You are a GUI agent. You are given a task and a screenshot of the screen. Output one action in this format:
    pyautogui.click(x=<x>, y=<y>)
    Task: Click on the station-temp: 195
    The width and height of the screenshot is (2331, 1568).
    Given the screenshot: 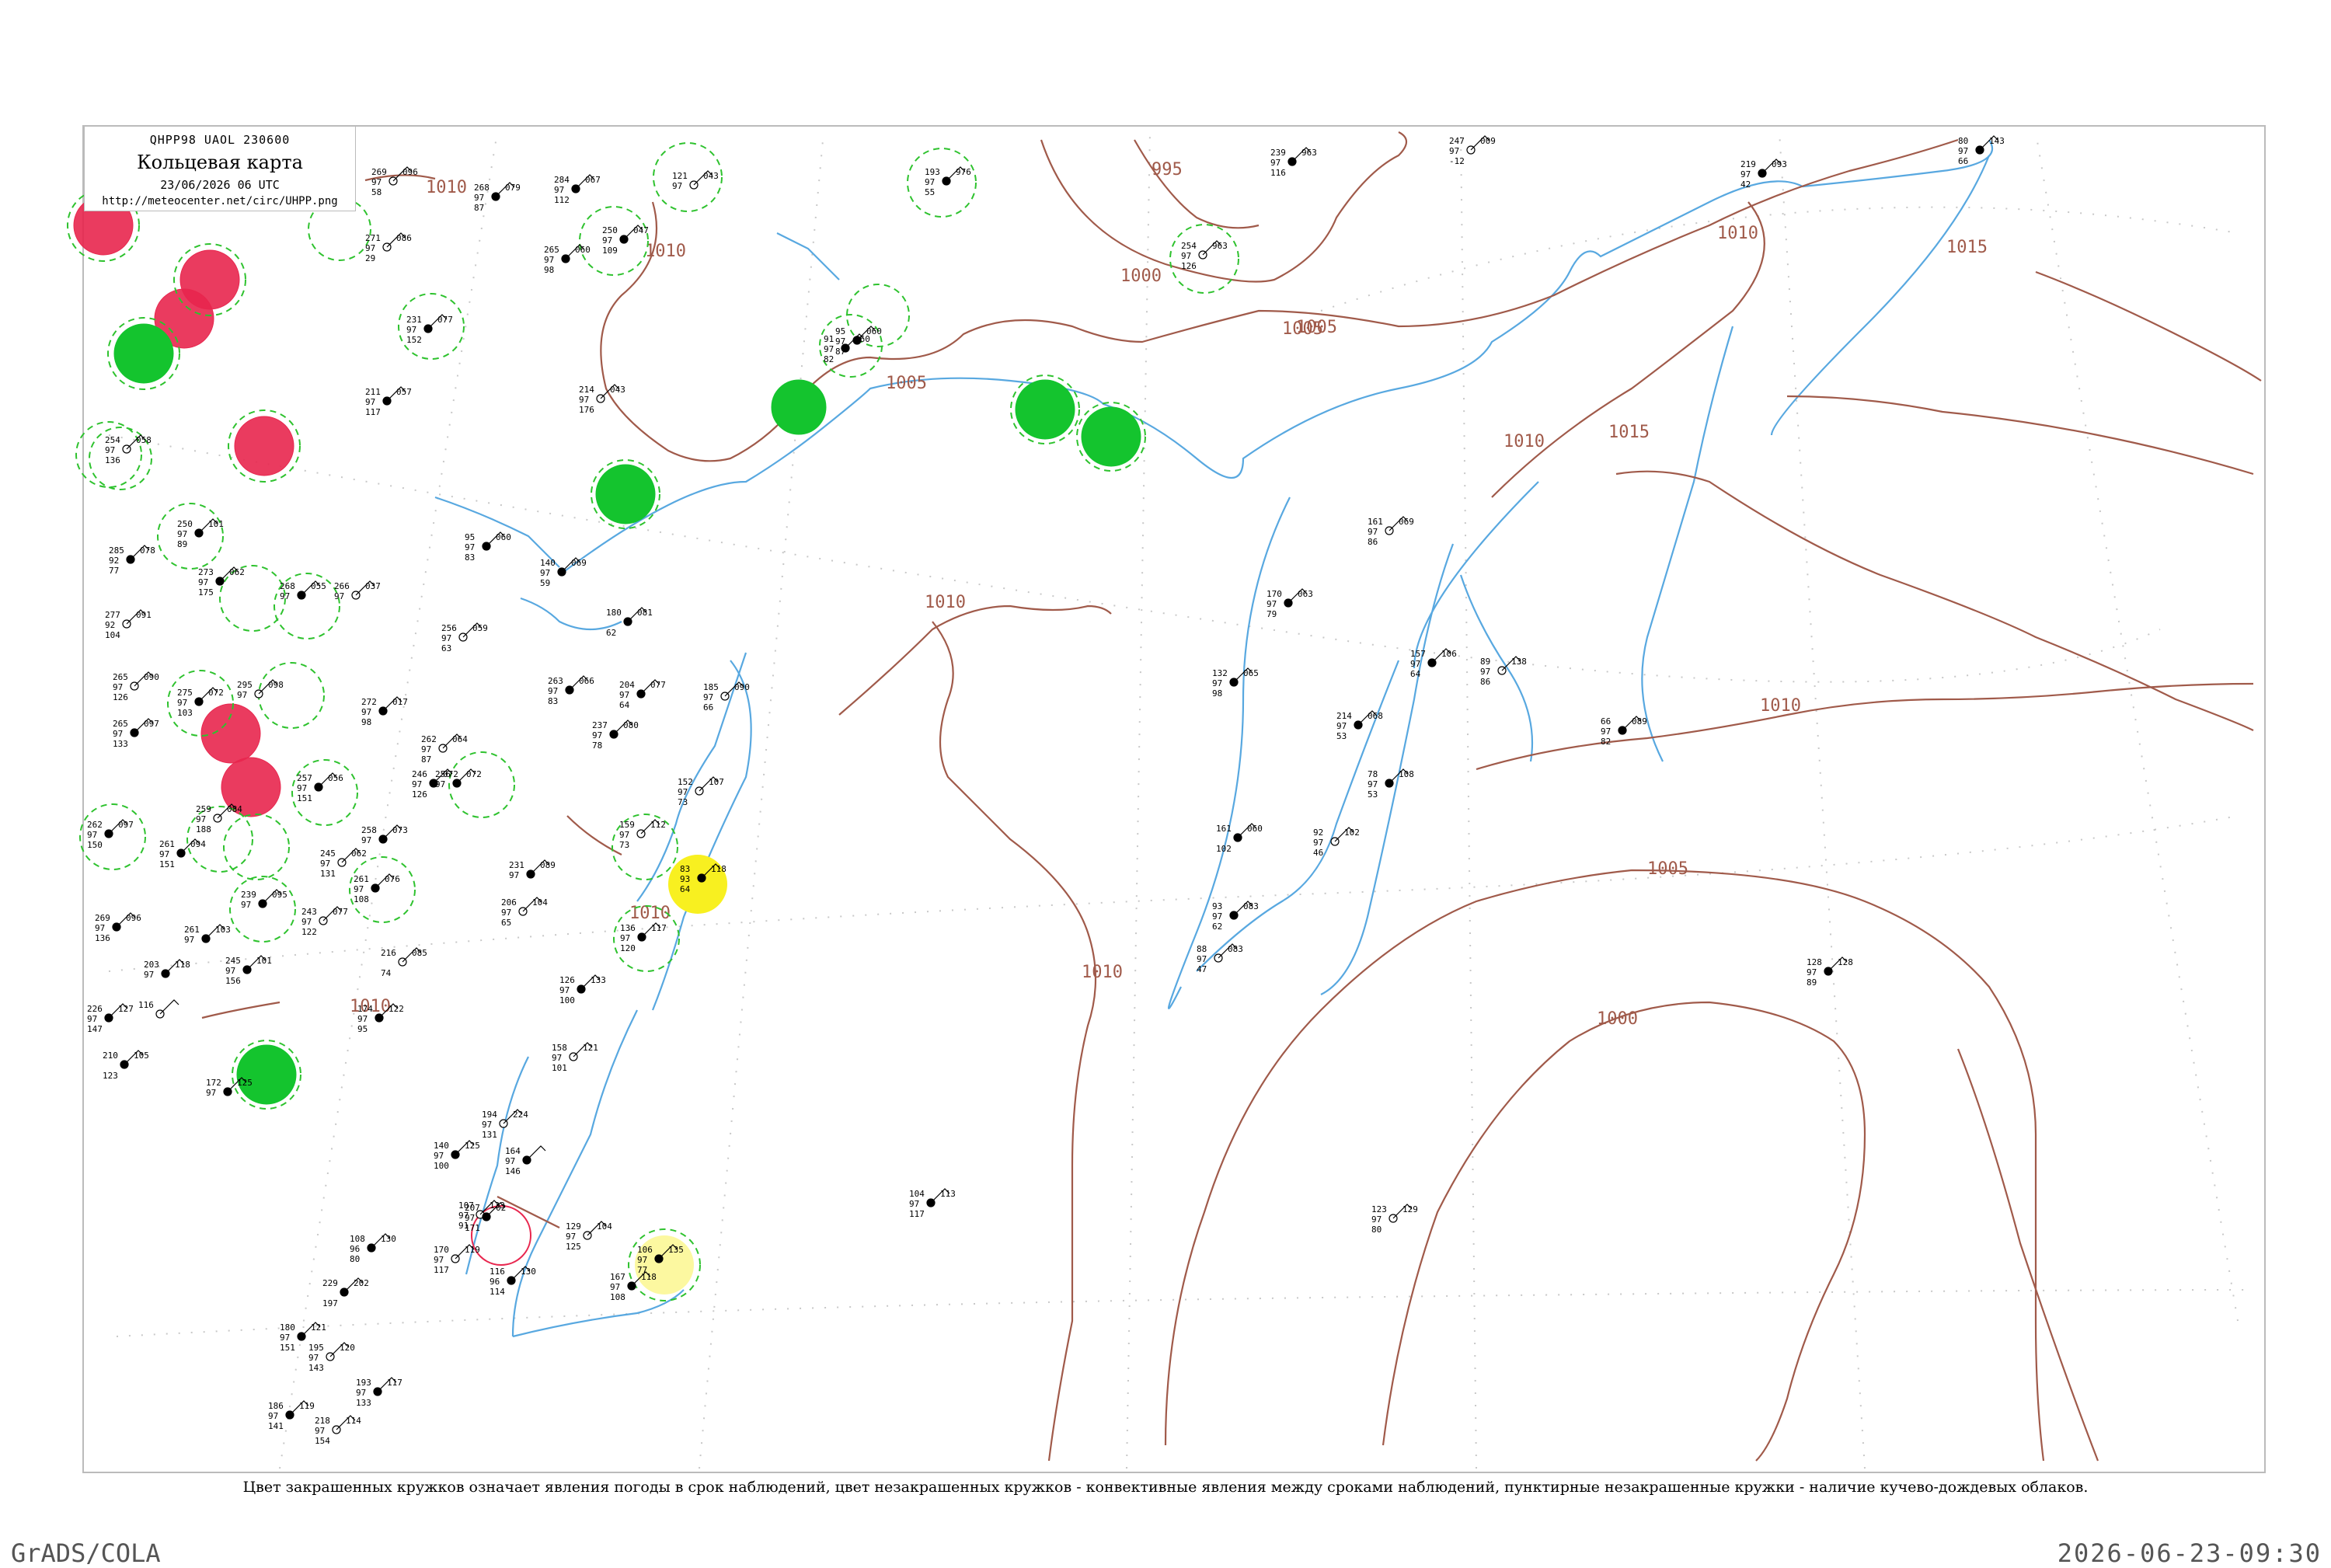 What is the action you would take?
    pyautogui.click(x=316, y=1348)
    